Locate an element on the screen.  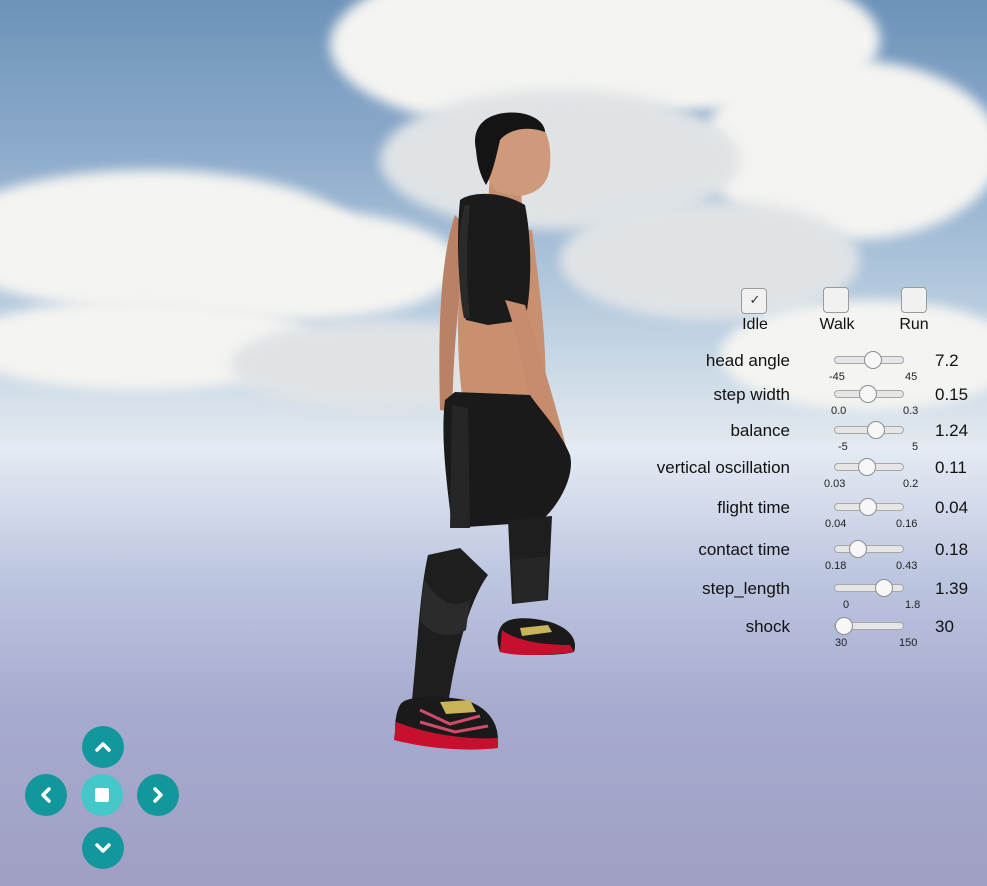
chevron-up-icon is located at coordinates (103, 747).